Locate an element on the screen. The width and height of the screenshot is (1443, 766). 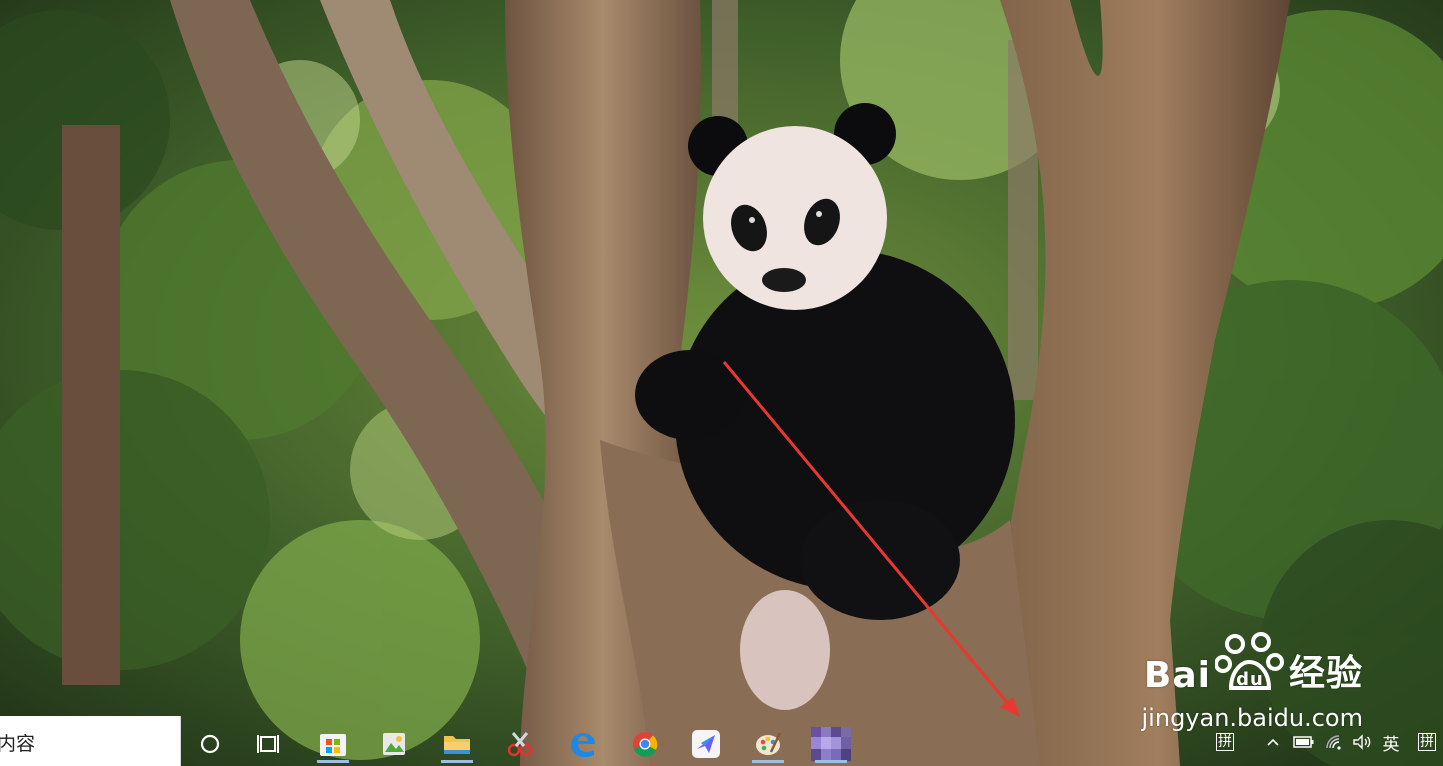
taskbar-app-microsoft-store is located at coordinates (333, 744).